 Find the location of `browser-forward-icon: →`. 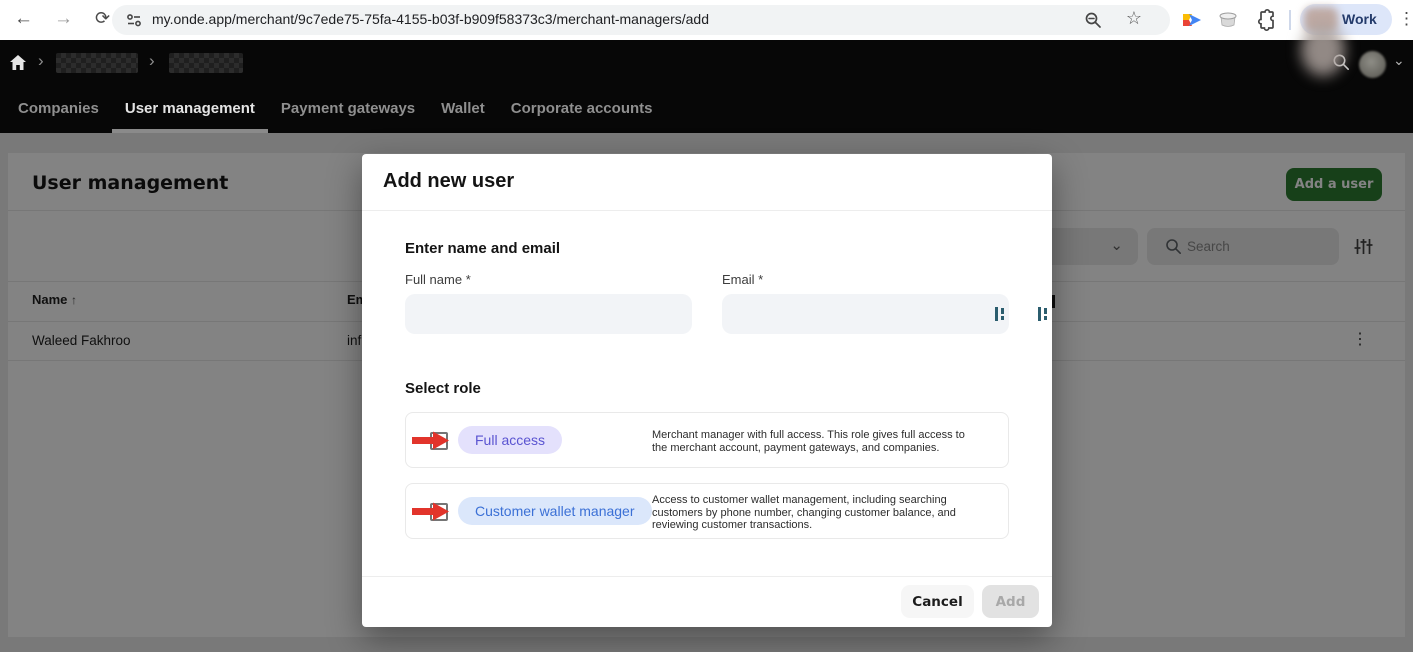

browser-forward-icon: → is located at coordinates (63, 19).